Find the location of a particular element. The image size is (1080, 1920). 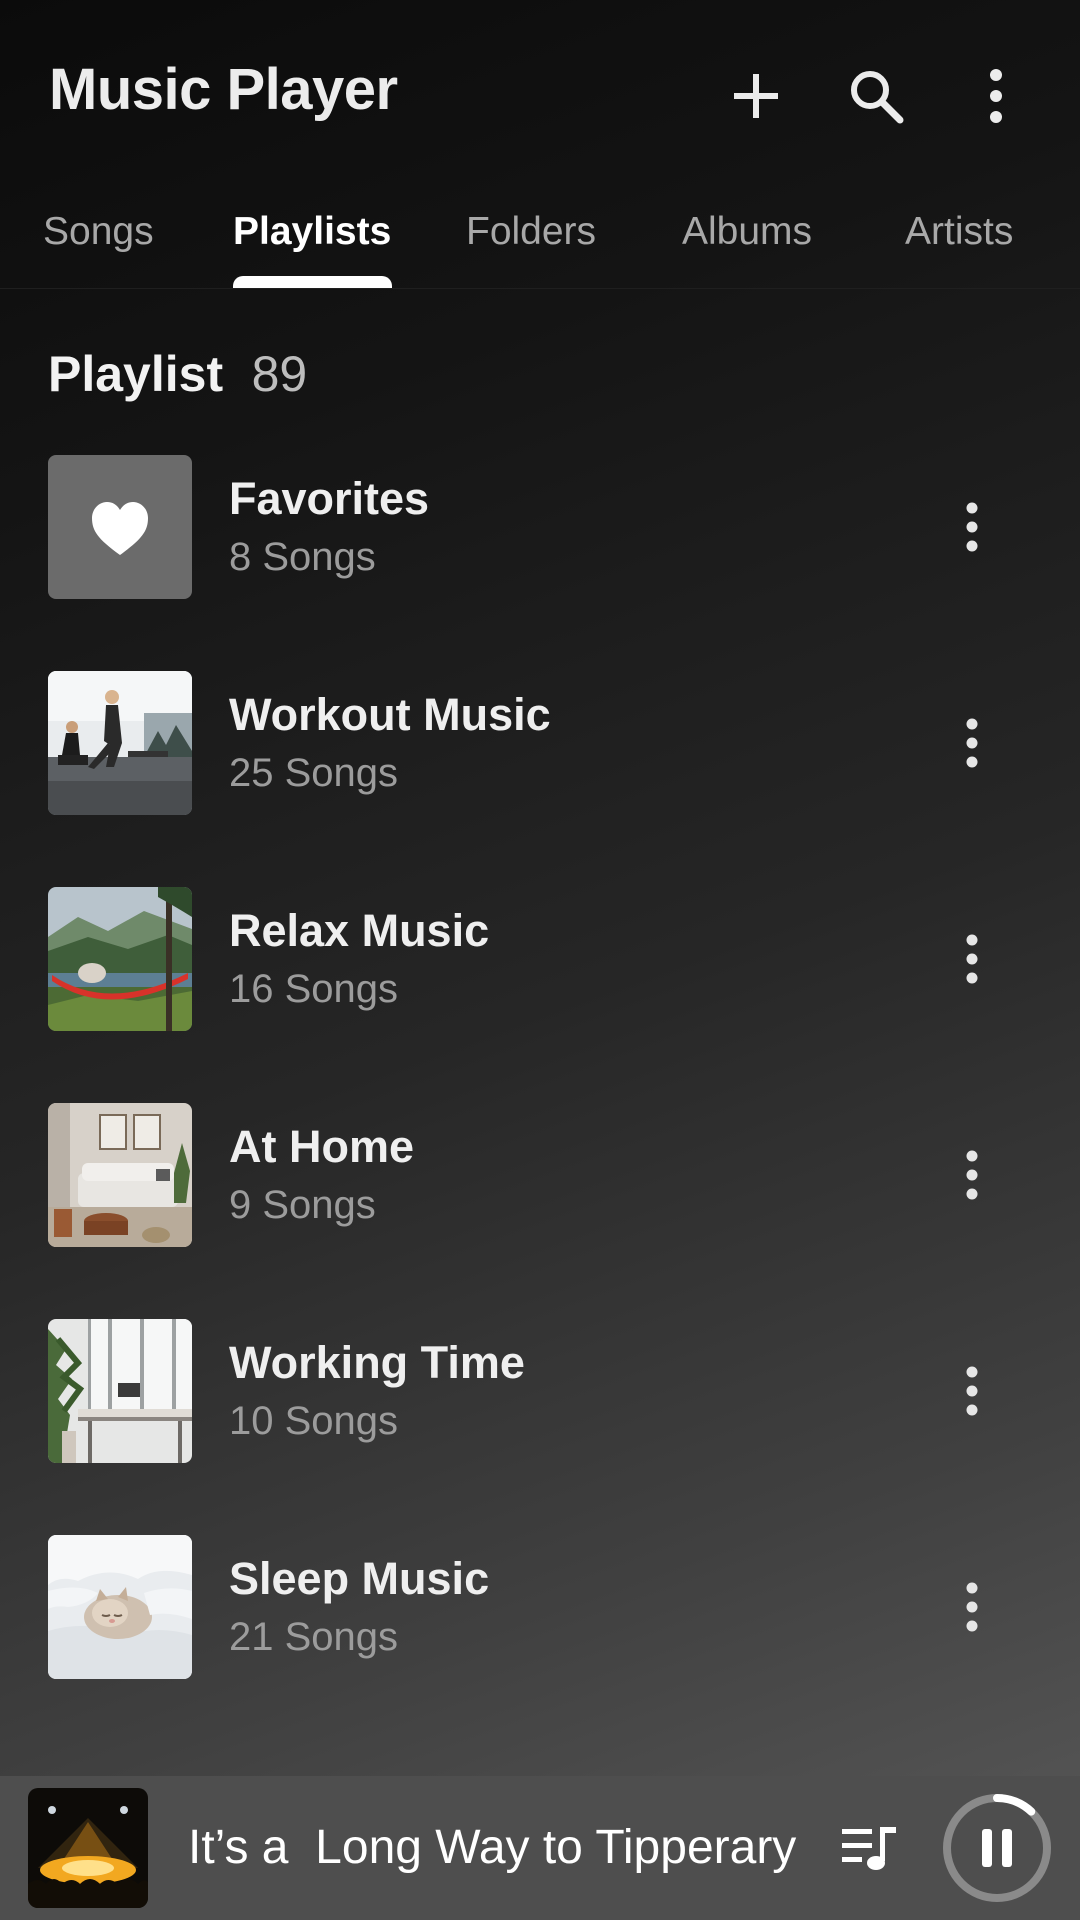

playlist-count: 89 is located at coordinates (279, 374).